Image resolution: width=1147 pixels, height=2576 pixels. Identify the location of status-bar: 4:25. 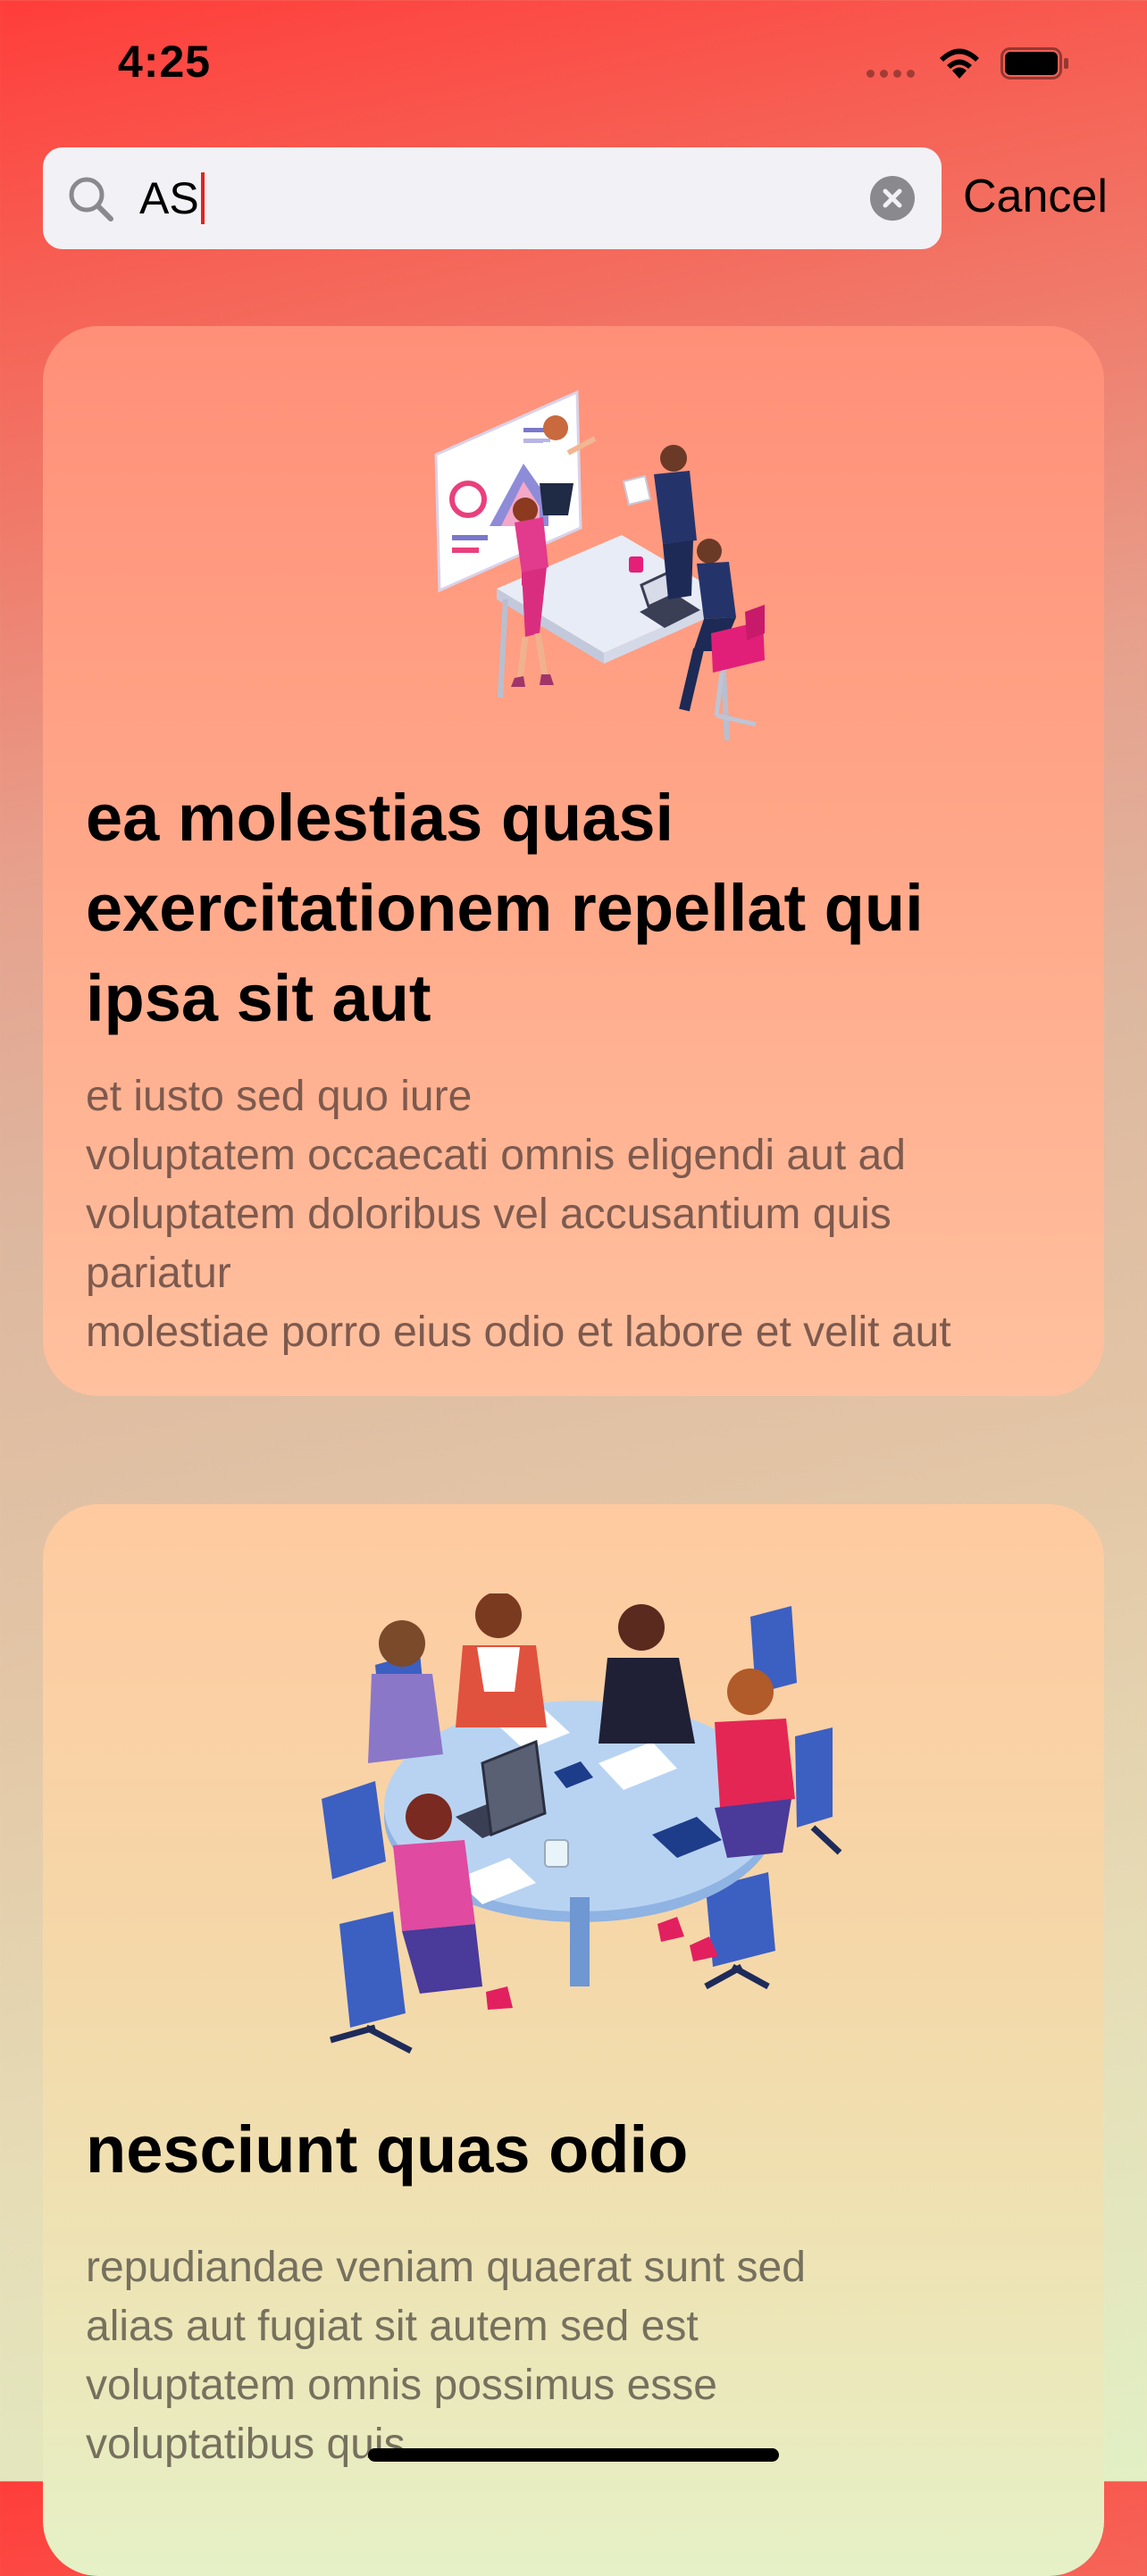
(573, 63).